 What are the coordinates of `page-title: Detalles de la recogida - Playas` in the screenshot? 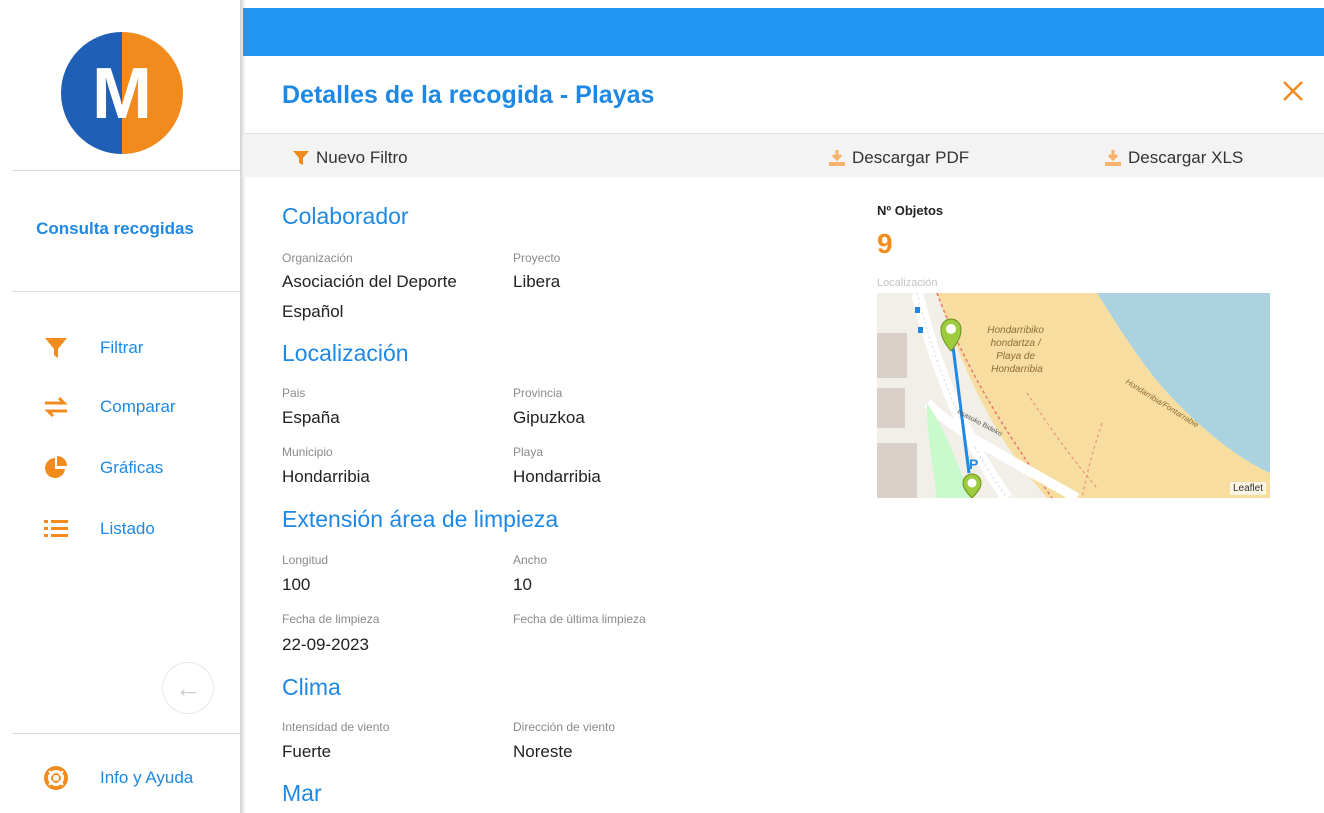 It's located at (468, 95).